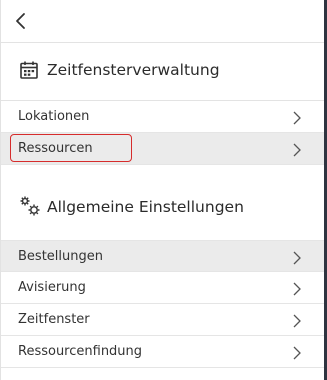  I want to click on list-item-lokationen: Lokationen, so click(162, 117).